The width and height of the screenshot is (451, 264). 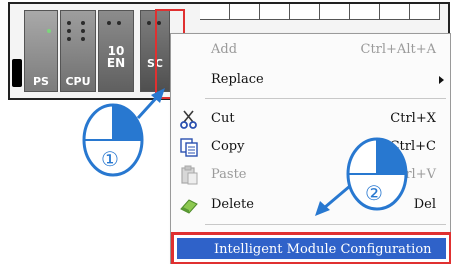 What do you see at coordinates (189, 147) in the screenshot?
I see `copy-icon` at bounding box center [189, 147].